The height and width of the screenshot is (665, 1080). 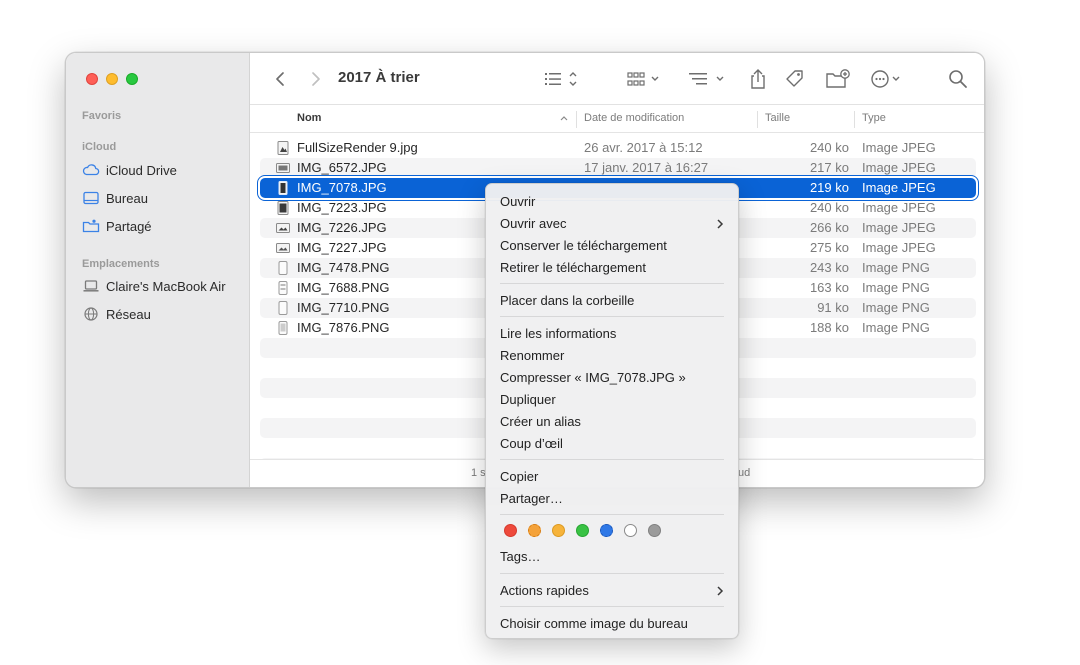 I want to click on column-divider, so click(x=757, y=119).